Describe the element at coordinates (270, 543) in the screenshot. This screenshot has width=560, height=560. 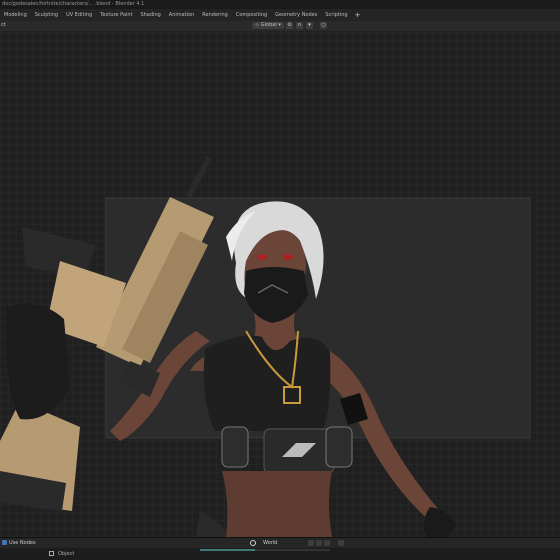
I see `world-selector: World` at that location.